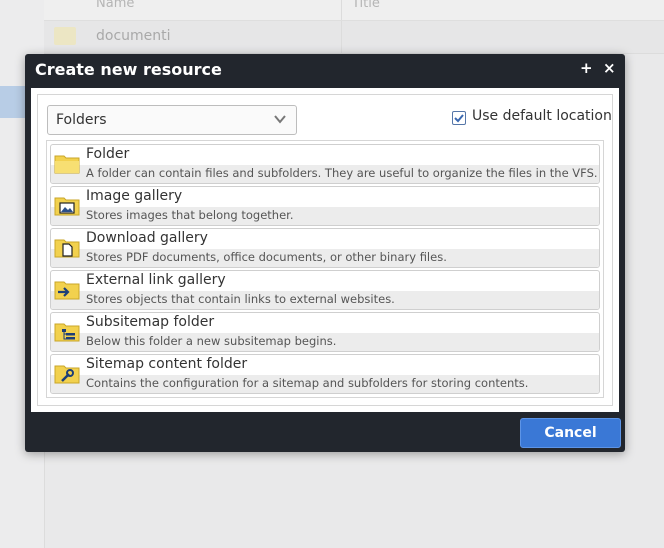  I want to click on sitemap-content-folder-icon, so click(67, 374).